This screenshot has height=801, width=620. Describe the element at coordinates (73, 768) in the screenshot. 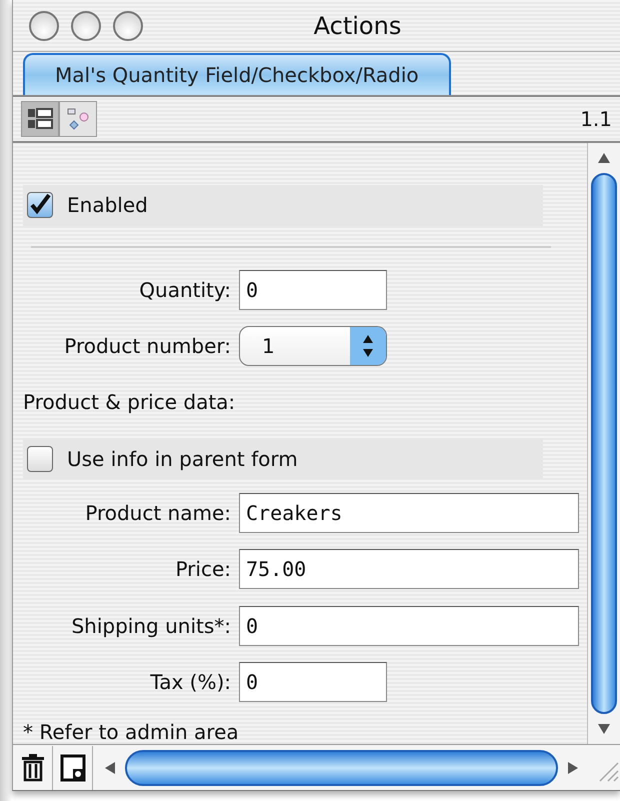

I see `window-icon` at that location.